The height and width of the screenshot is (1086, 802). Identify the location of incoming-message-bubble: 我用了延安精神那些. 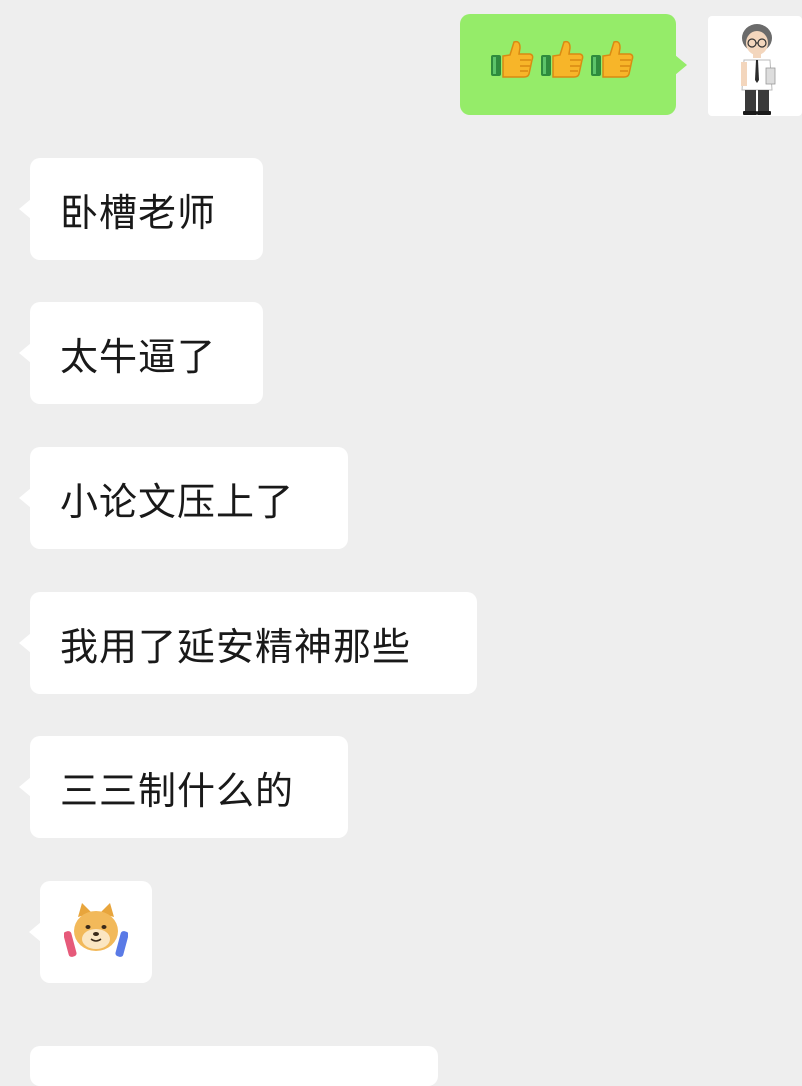
(248, 643).